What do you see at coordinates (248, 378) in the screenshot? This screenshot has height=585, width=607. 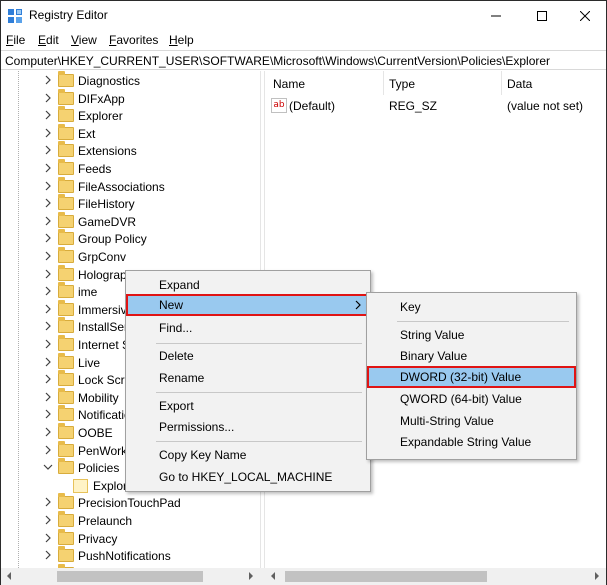 I see `context-item-rename: Rename` at bounding box center [248, 378].